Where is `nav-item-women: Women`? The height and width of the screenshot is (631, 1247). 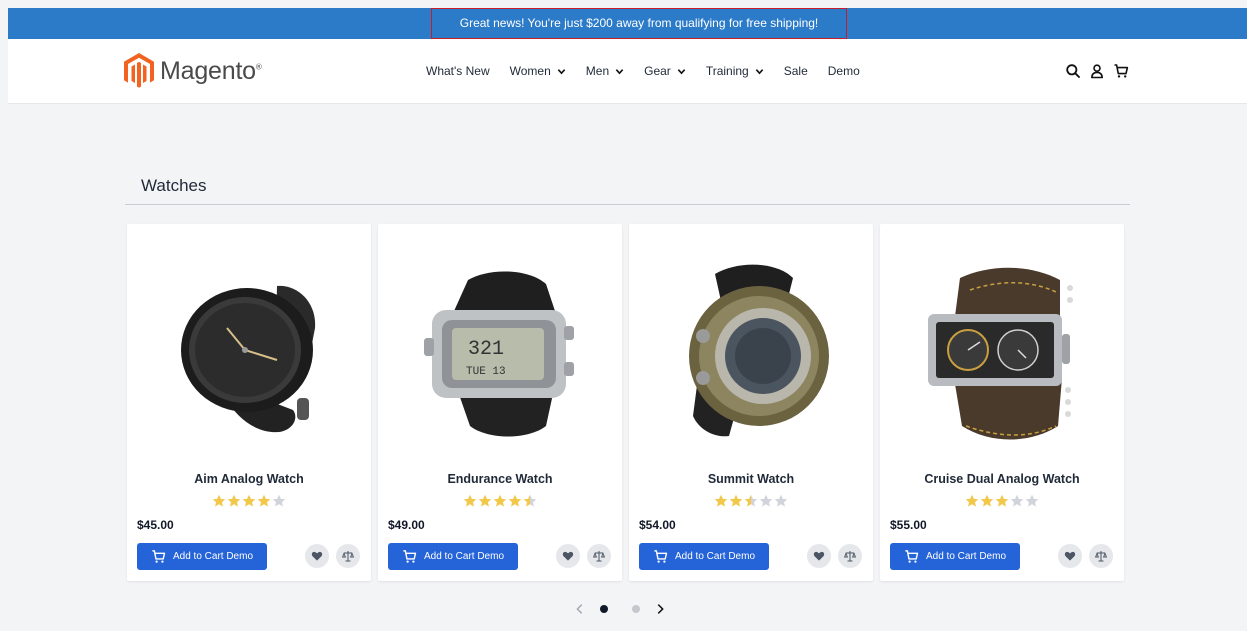
nav-item-women: Women is located at coordinates (538, 71).